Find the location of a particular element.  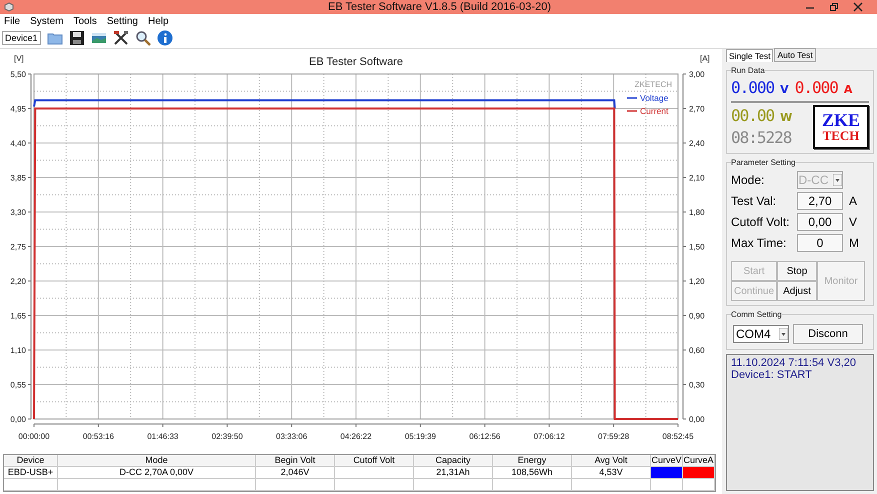

menu-item: File is located at coordinates (12, 21).